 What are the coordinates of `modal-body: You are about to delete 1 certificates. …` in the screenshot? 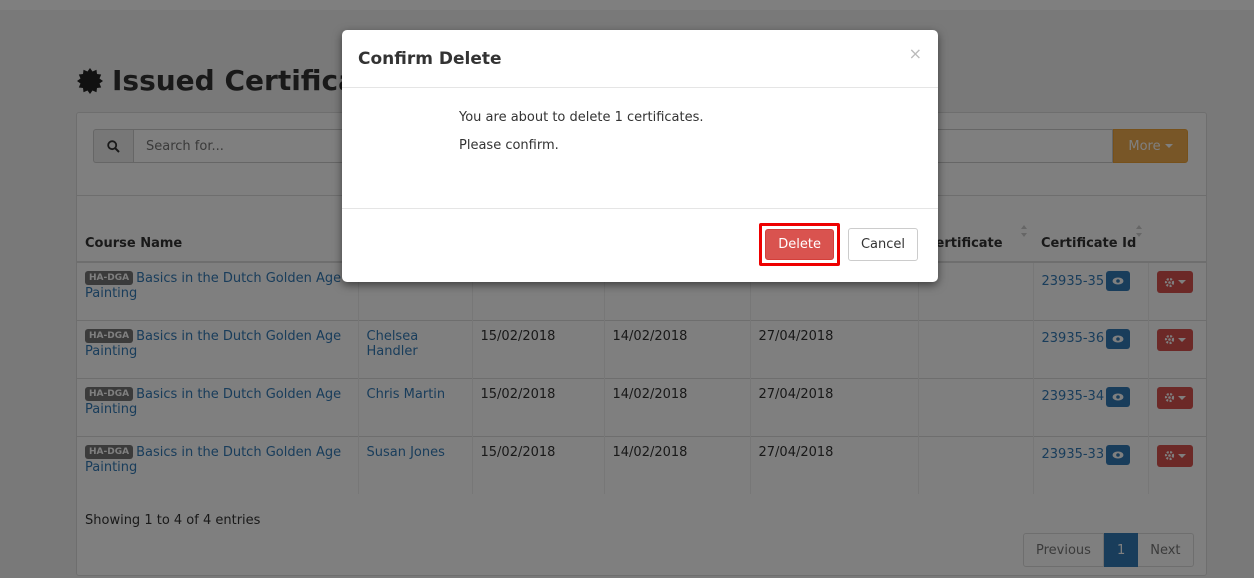 It's located at (640, 148).